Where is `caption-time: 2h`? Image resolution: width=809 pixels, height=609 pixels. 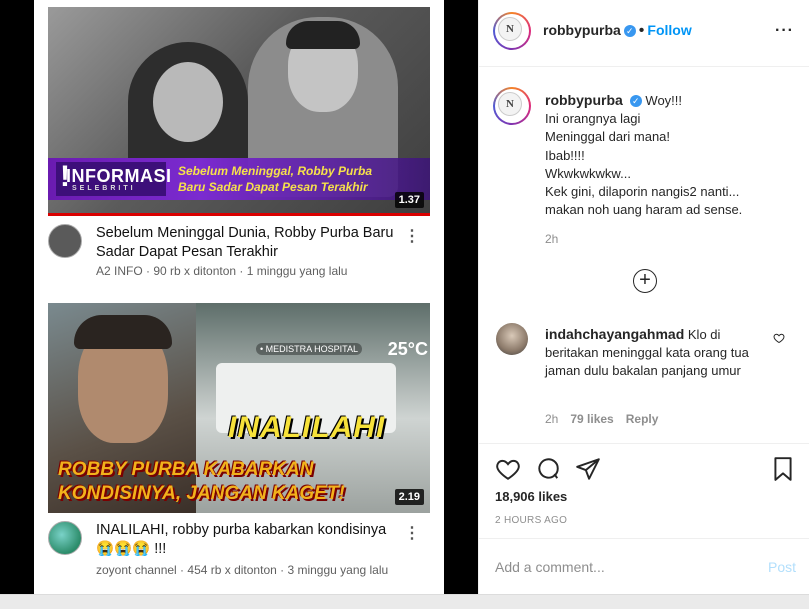
caption-time: 2h is located at coordinates (551, 239).